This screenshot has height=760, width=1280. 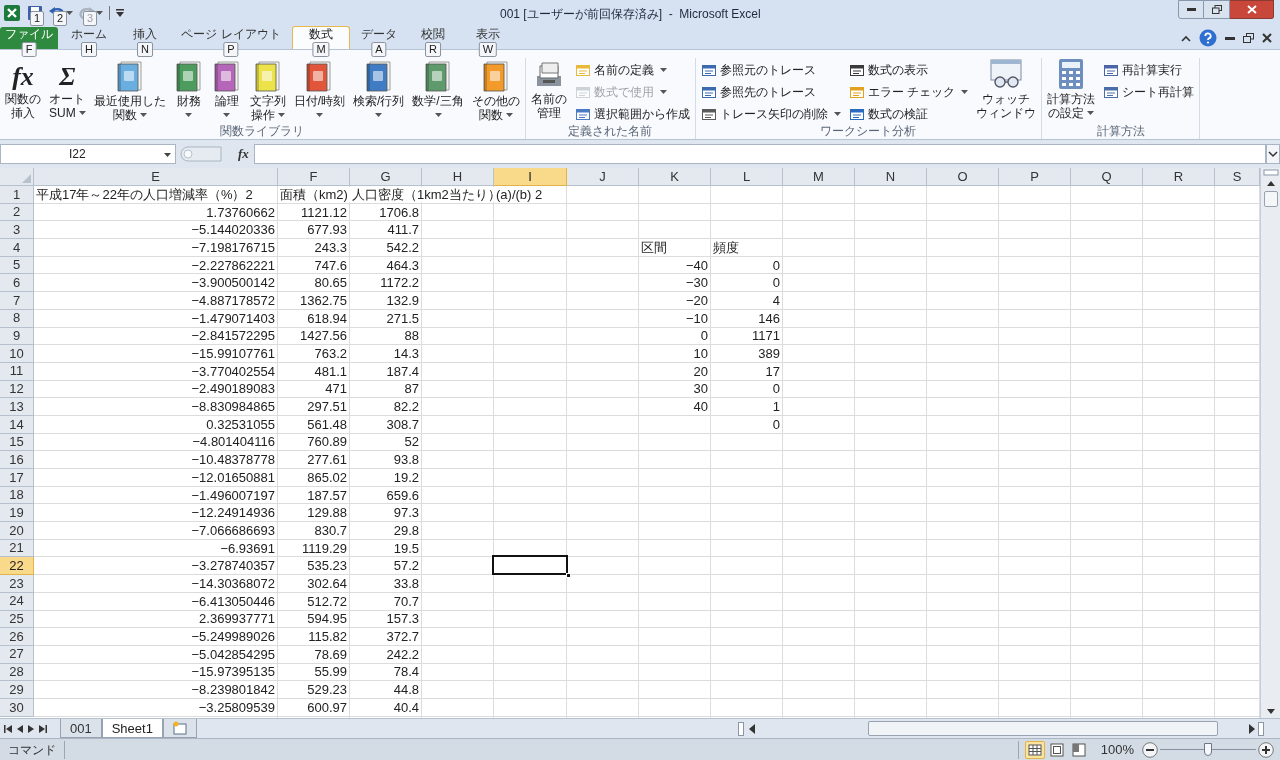 I want to click on group-label: 関数ライブラリ, so click(x=262, y=131).